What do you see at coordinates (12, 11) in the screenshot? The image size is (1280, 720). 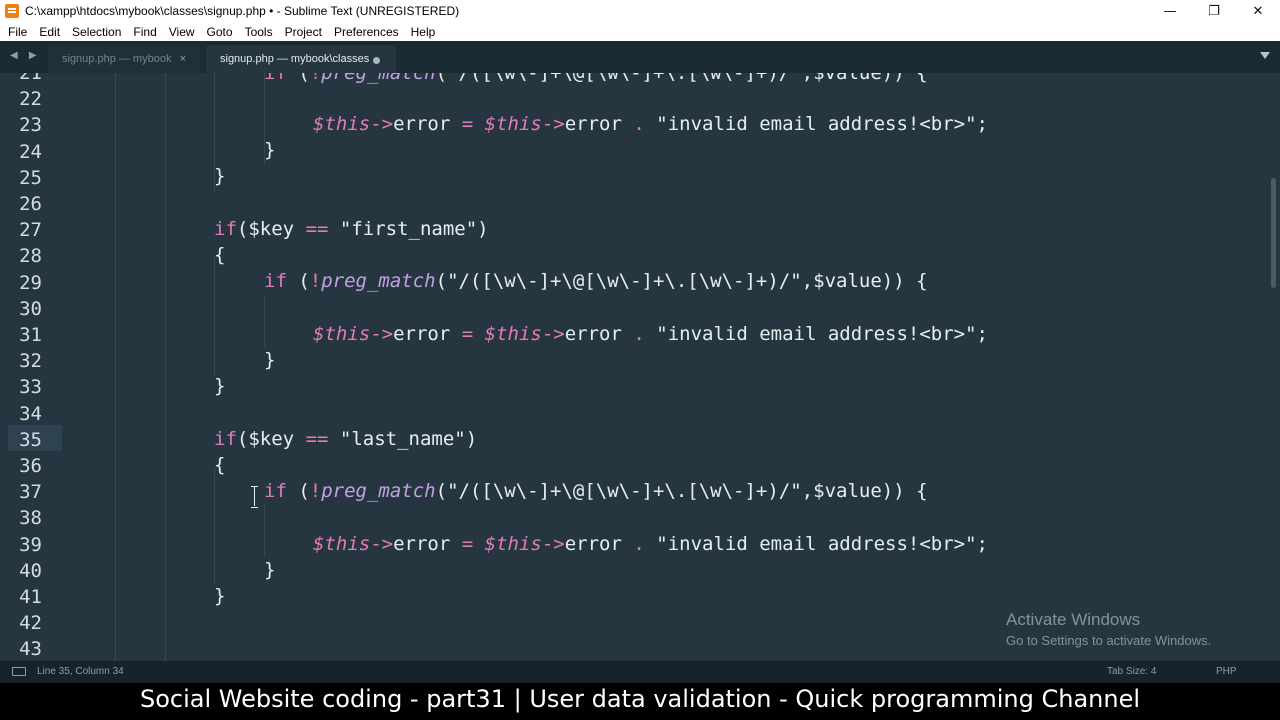 I see `sublime-app-icon` at bounding box center [12, 11].